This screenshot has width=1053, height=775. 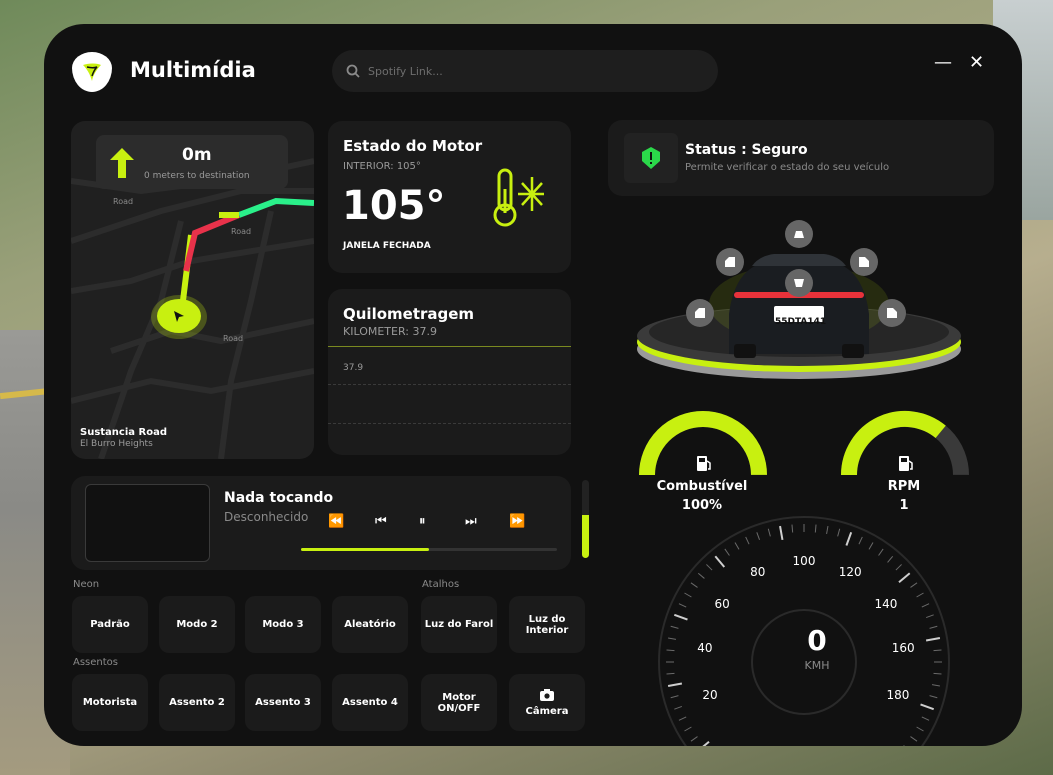 I want to click on mileage-card: Quilometragem KILOMETER: 37.9 37.9, so click(x=449, y=372).